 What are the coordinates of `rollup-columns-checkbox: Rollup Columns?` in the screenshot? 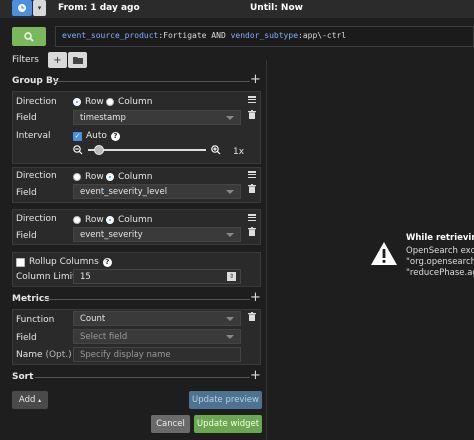 It's located at (64, 262).